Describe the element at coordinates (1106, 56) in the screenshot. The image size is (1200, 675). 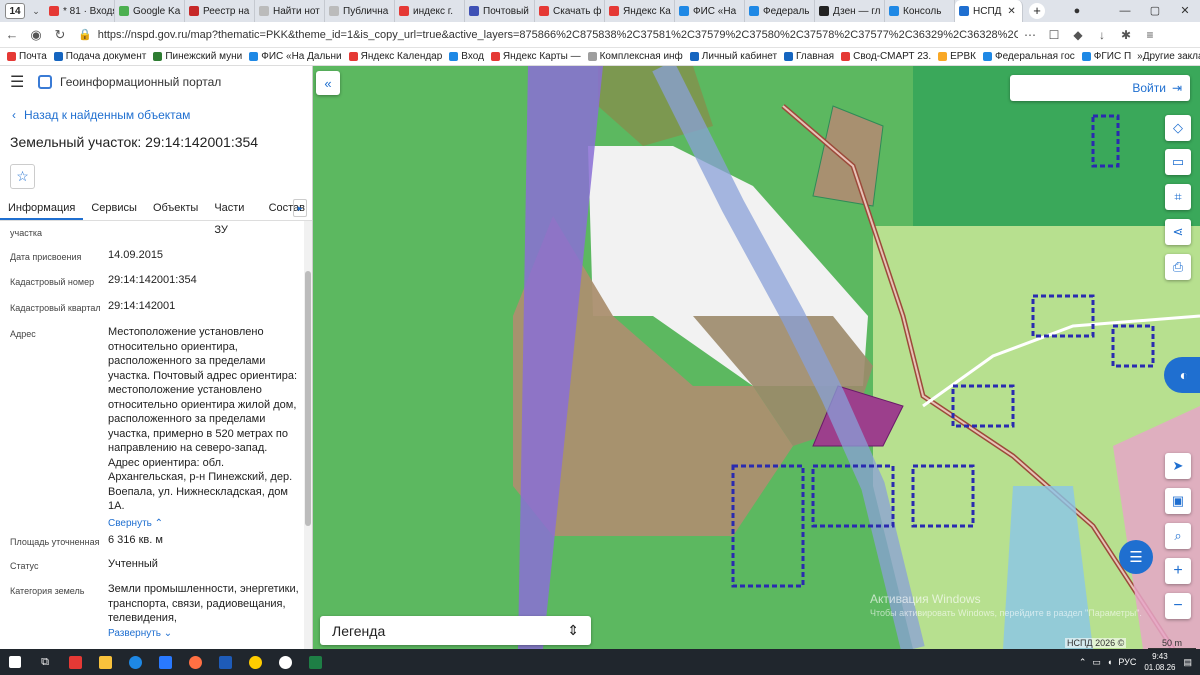
I see `bookmark-item: ФГИС П` at that location.